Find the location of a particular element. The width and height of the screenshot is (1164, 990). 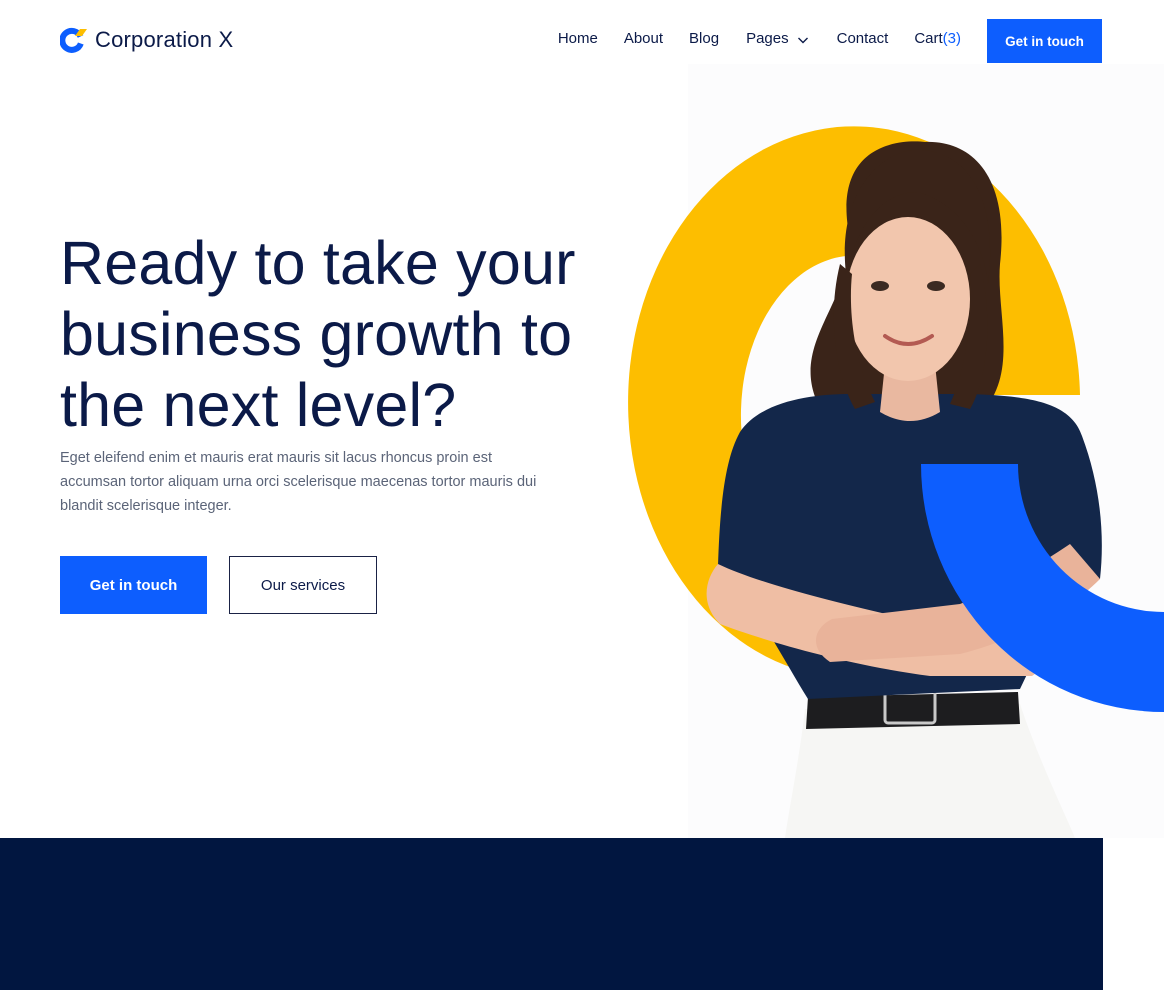

cart-count-badge: (3) is located at coordinates (951, 38).